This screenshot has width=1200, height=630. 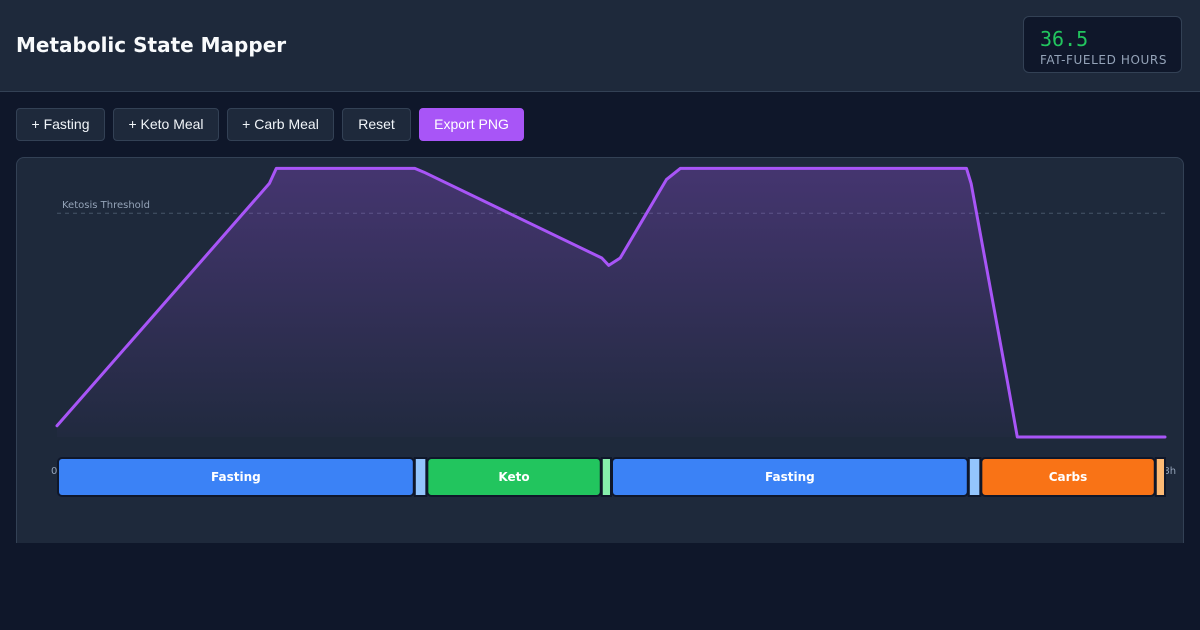 I want to click on reset-button: Reset, so click(x=376, y=124).